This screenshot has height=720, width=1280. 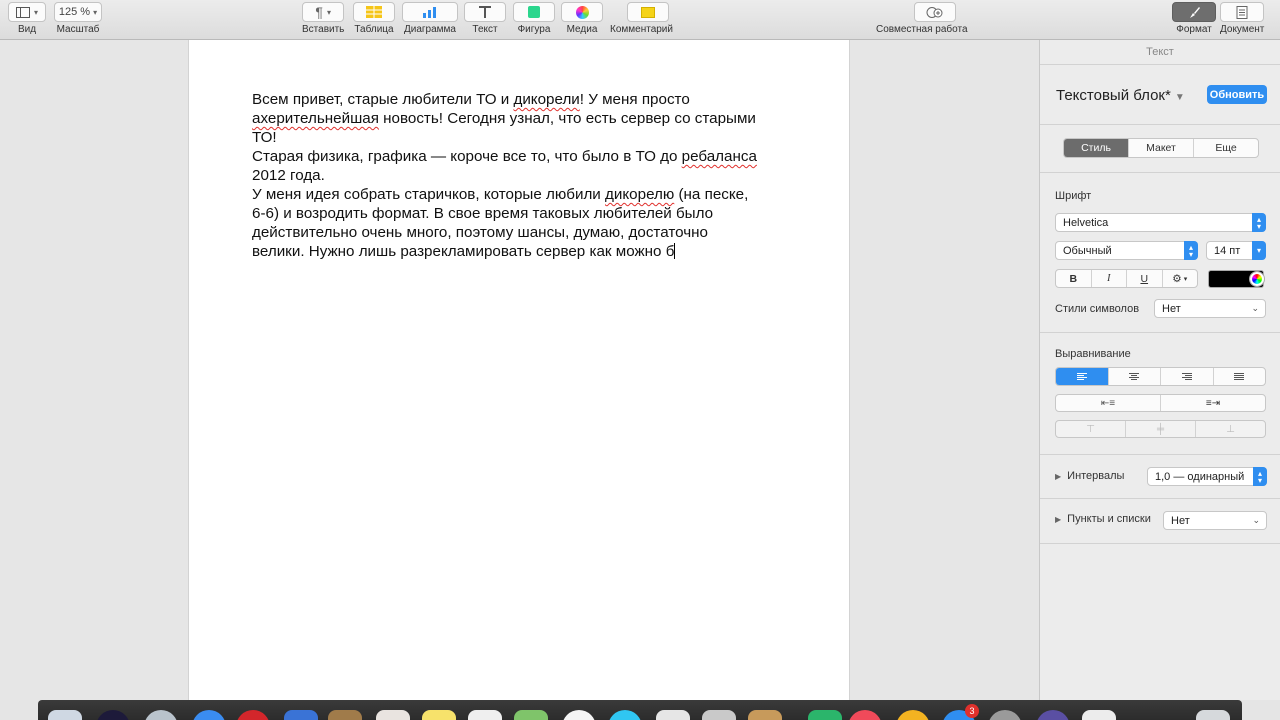 What do you see at coordinates (865, 715) in the screenshot?
I see `itunes-icon` at bounding box center [865, 715].